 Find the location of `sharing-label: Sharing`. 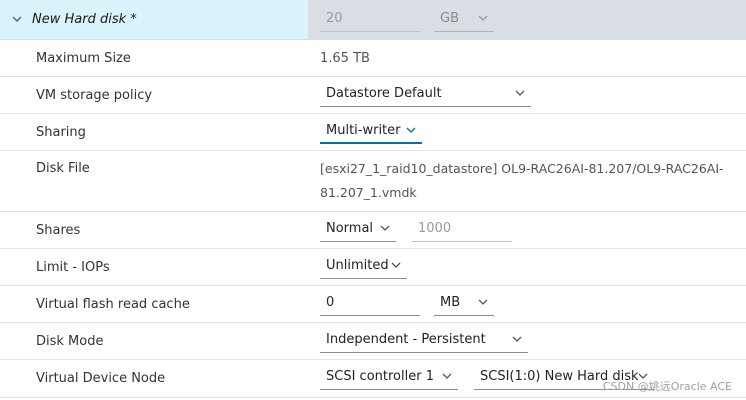

sharing-label: Sharing is located at coordinates (61, 132).